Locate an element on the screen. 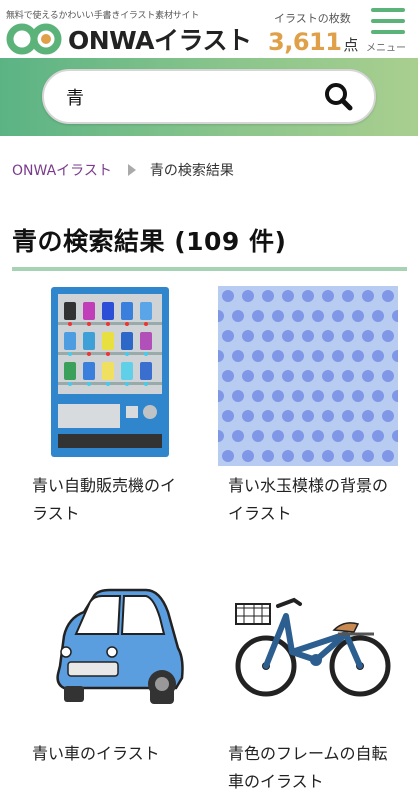  illustration-count: イラストの枚数 3,611 点 is located at coordinates (316, 32).